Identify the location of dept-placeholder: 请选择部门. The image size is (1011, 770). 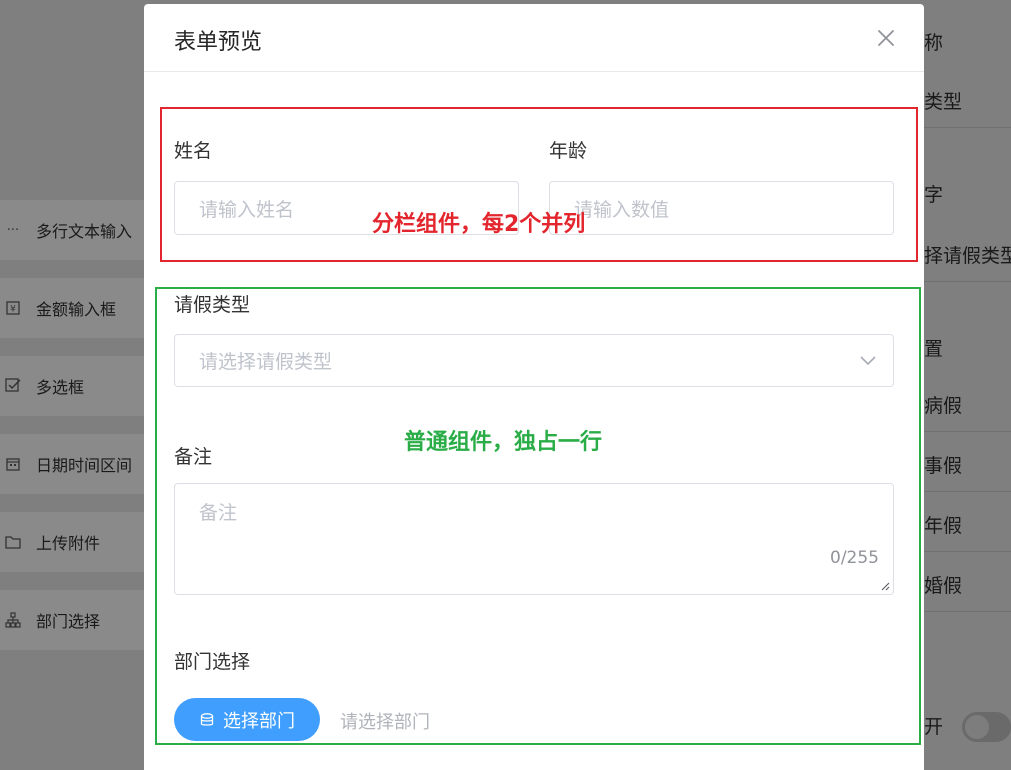
(385, 722).